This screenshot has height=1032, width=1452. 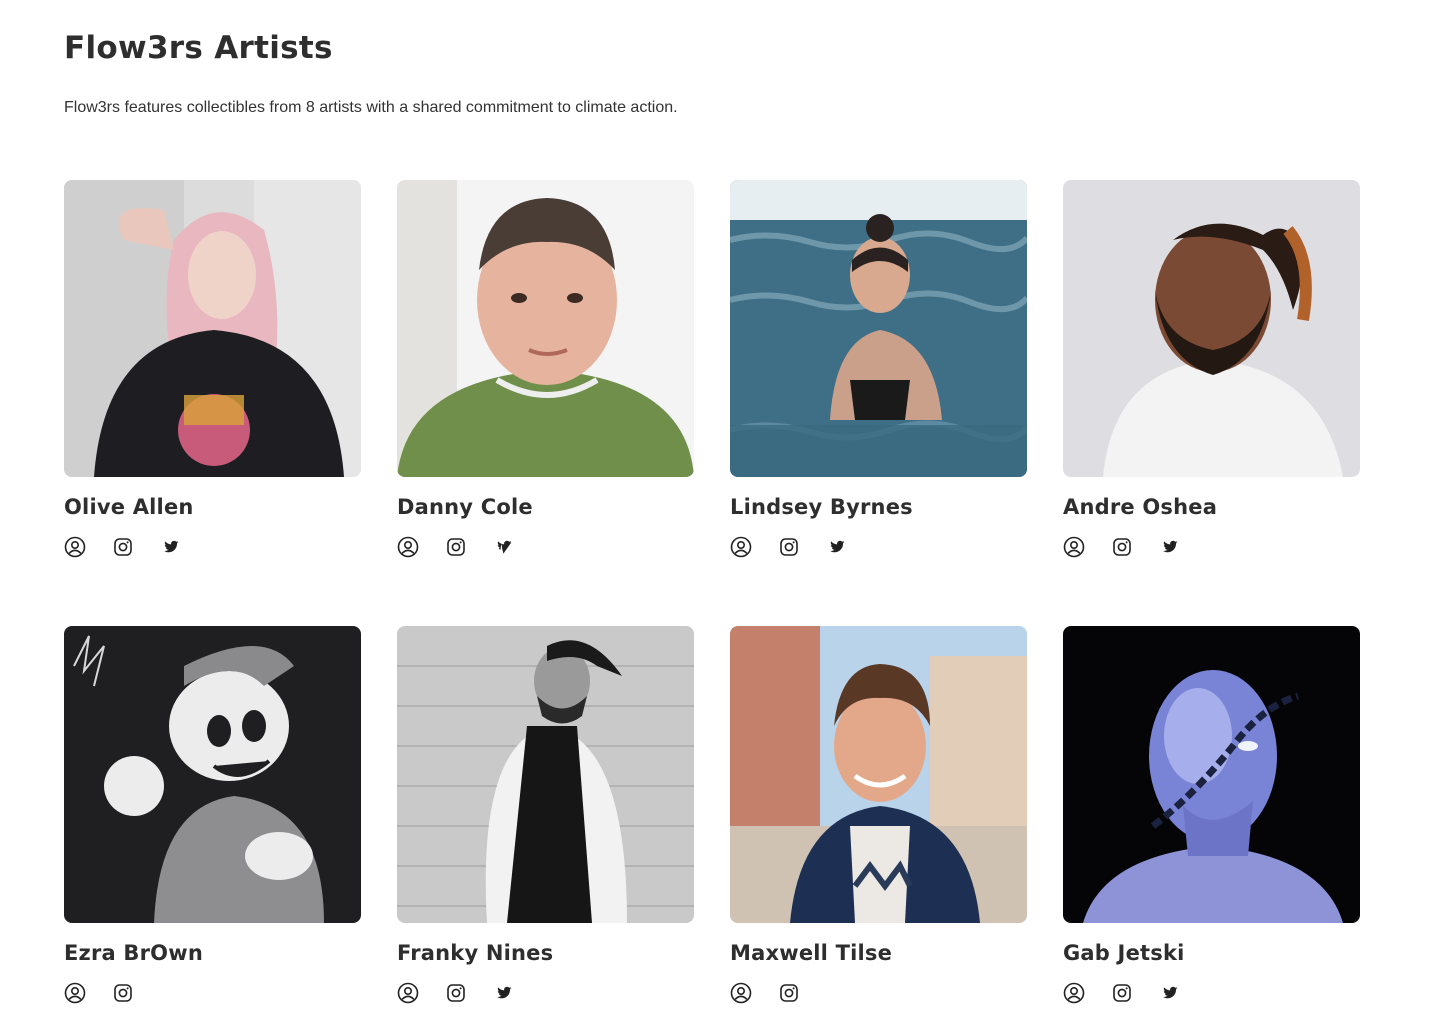 I want to click on artist-card: Lindsey Byrnes, so click(x=878, y=403).